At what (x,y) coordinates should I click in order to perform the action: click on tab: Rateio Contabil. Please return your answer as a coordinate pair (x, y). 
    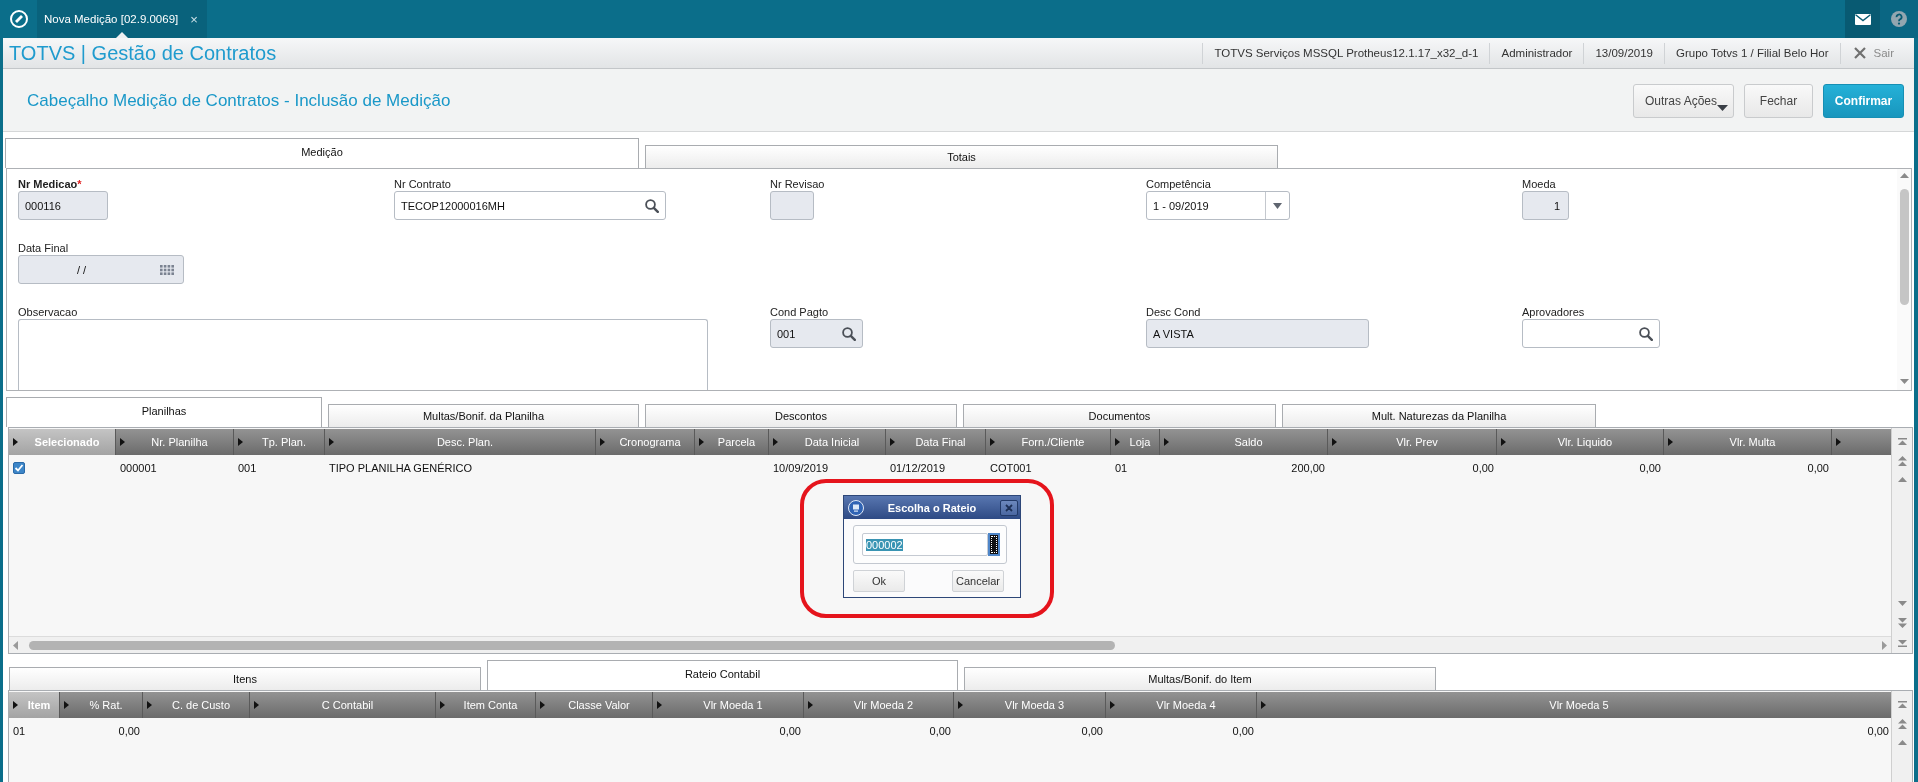
    Looking at the image, I should click on (722, 675).